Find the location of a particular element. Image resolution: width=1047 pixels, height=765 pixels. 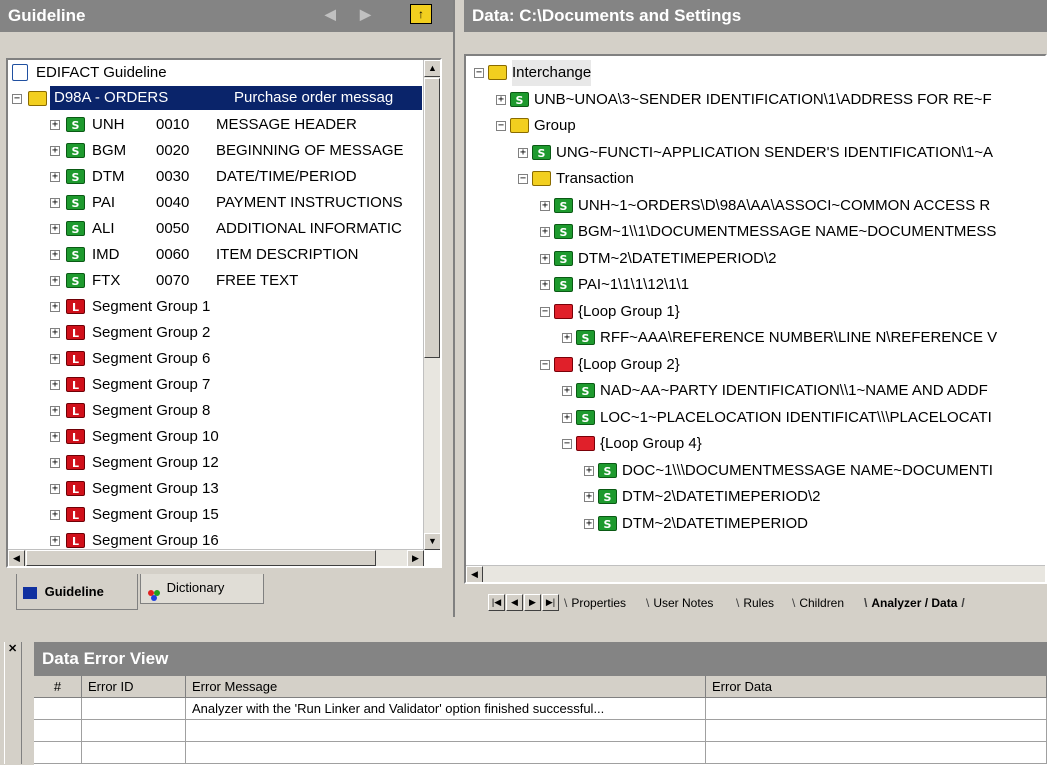

guideline-horizontal-scrollbar: ◀ ▶ is located at coordinates (216, 557).